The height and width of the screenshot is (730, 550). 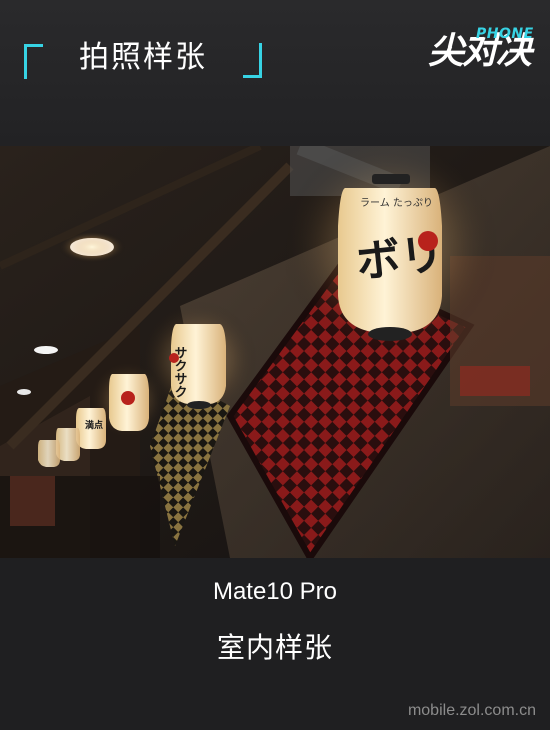 I want to click on page-title: 拍照样张, so click(x=143, y=57).